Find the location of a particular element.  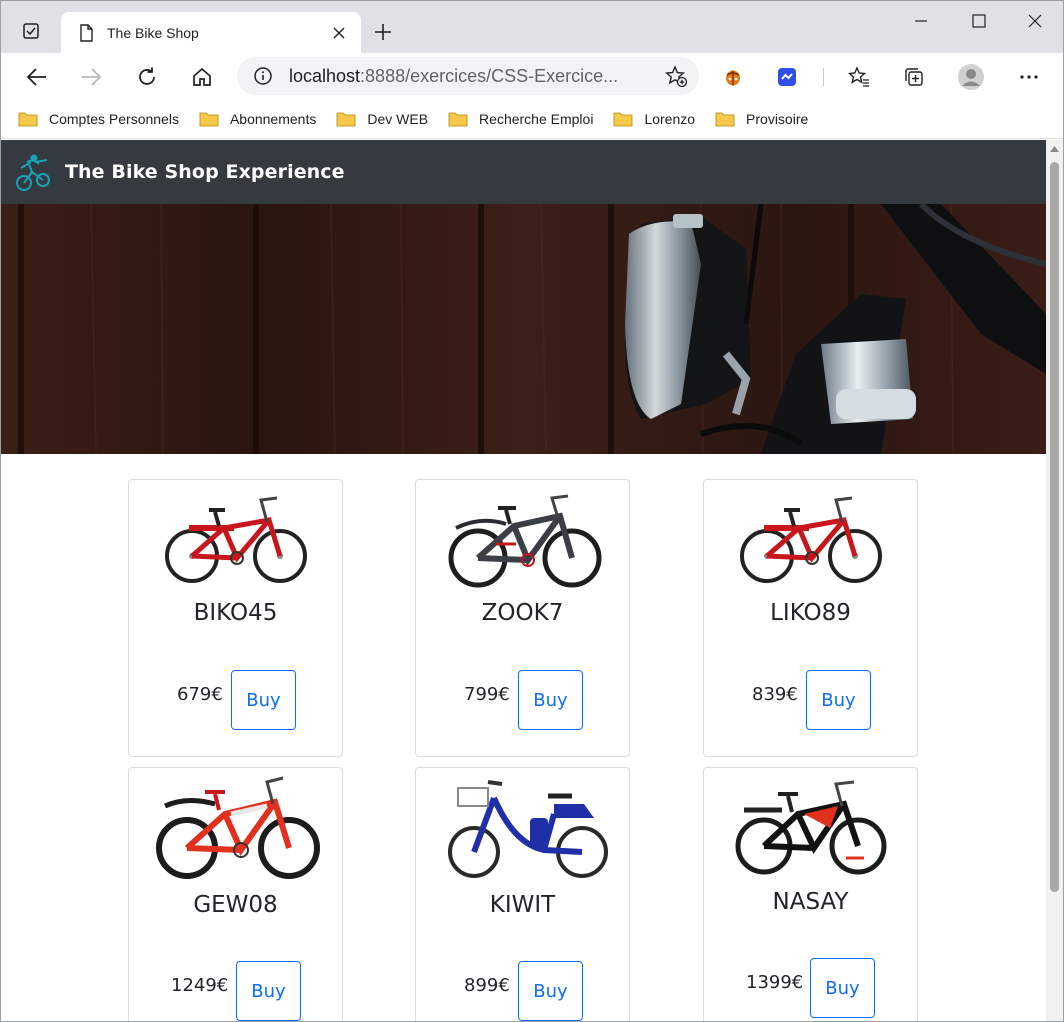

refresh-icon is located at coordinates (147, 76).